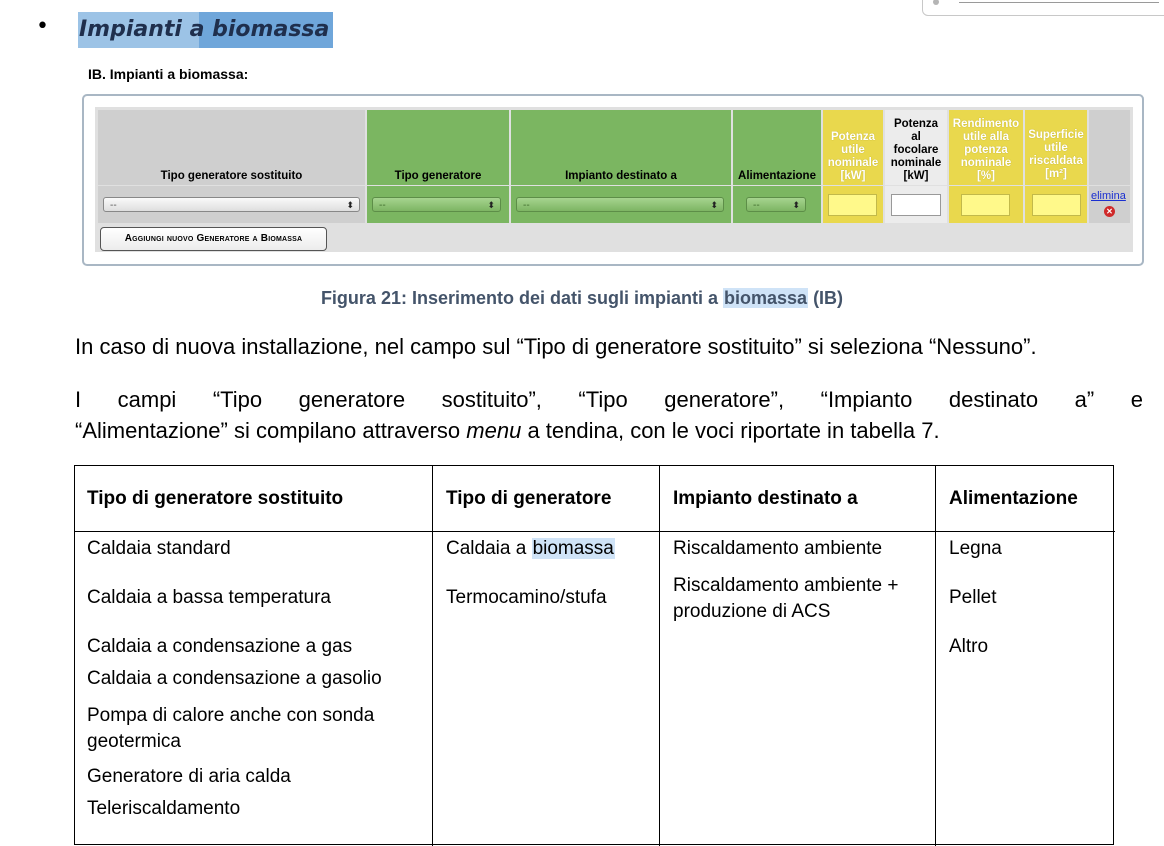  What do you see at coordinates (1059, 2) in the screenshot?
I see `window-line` at bounding box center [1059, 2].